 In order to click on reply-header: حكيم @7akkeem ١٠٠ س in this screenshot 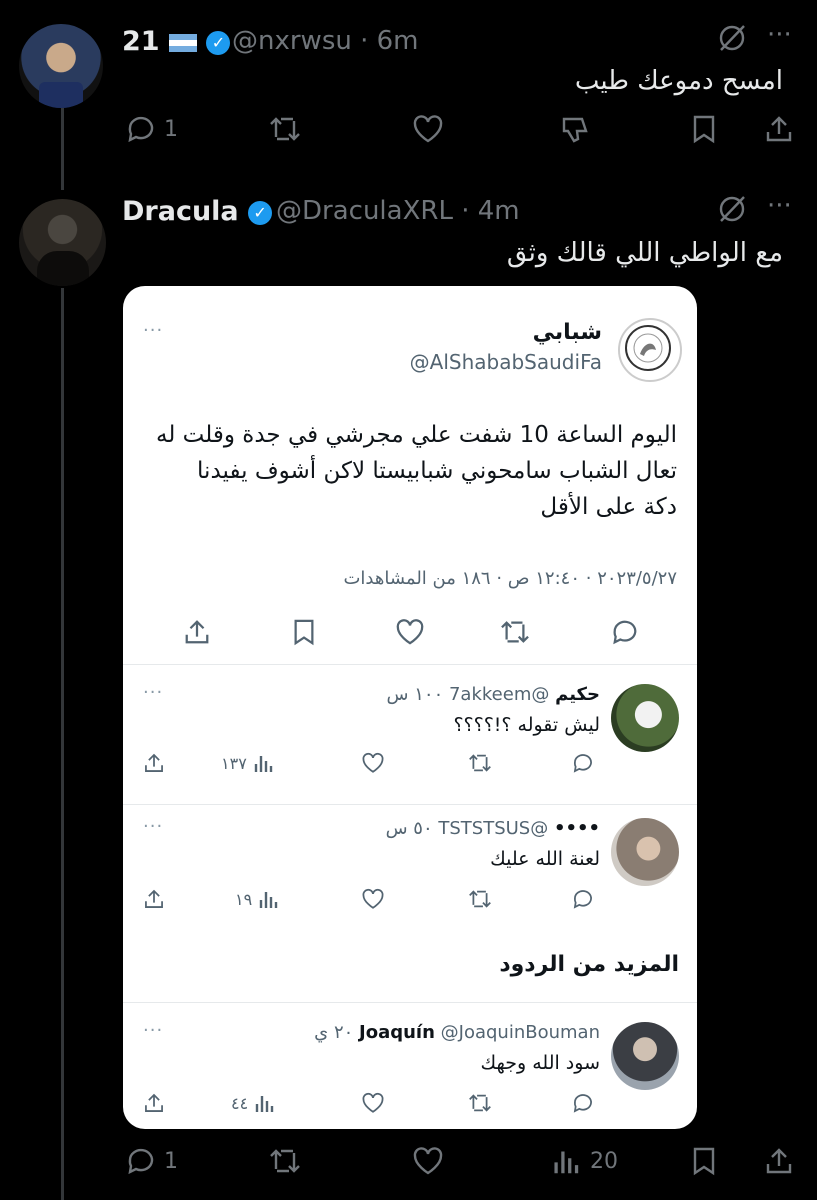, I will do `click(493, 694)`.